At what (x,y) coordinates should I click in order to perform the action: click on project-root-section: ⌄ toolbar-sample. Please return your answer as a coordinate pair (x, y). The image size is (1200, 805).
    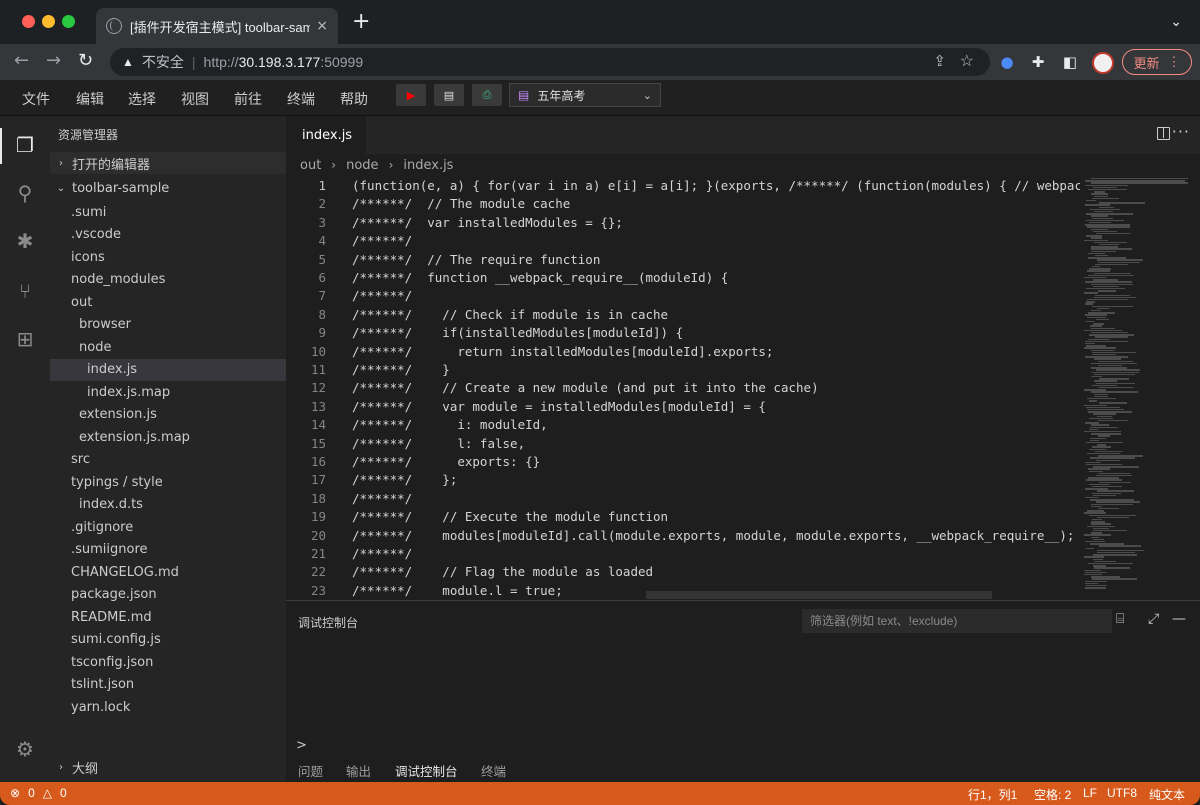
    Looking at the image, I should click on (168, 188).